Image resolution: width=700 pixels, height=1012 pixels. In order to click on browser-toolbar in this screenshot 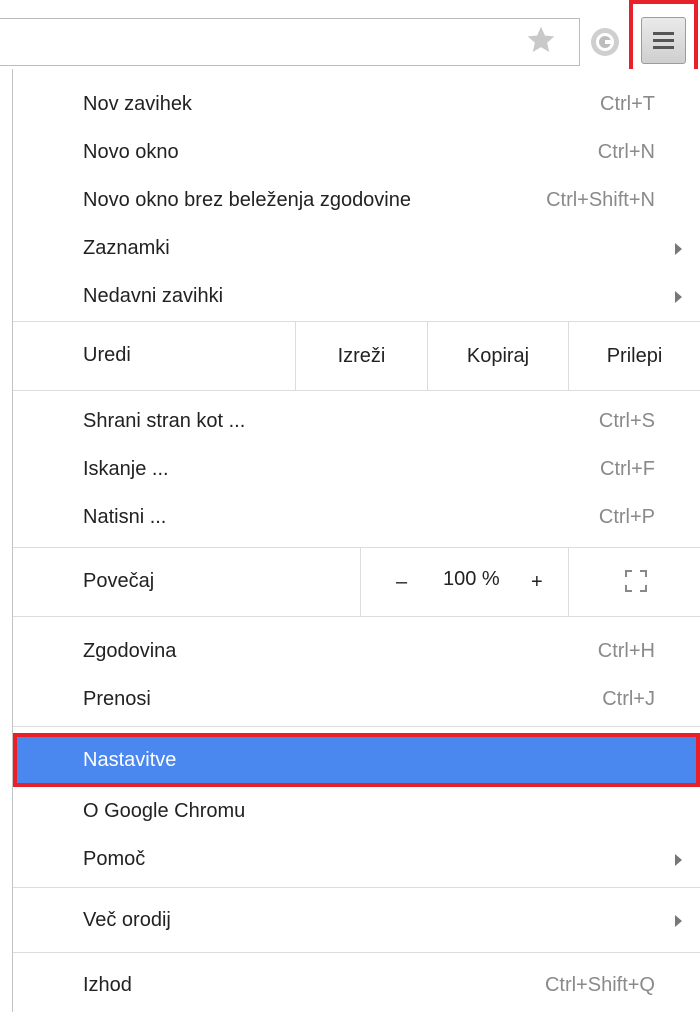, I will do `click(350, 40)`.